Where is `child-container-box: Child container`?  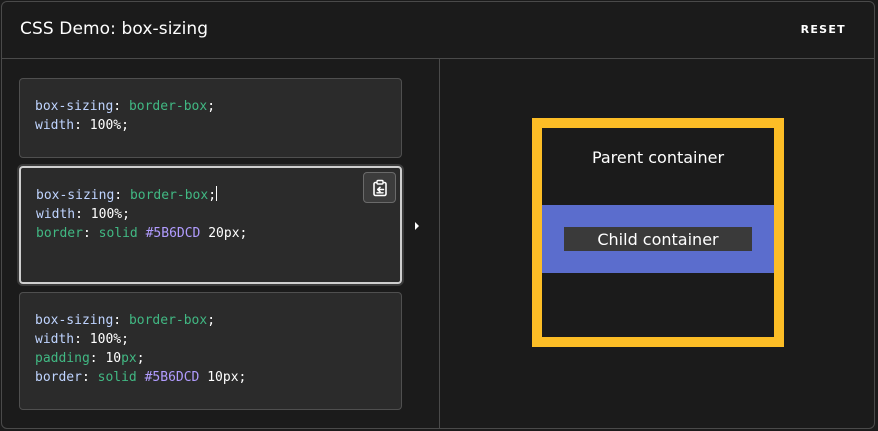 child-container-box: Child container is located at coordinates (658, 239).